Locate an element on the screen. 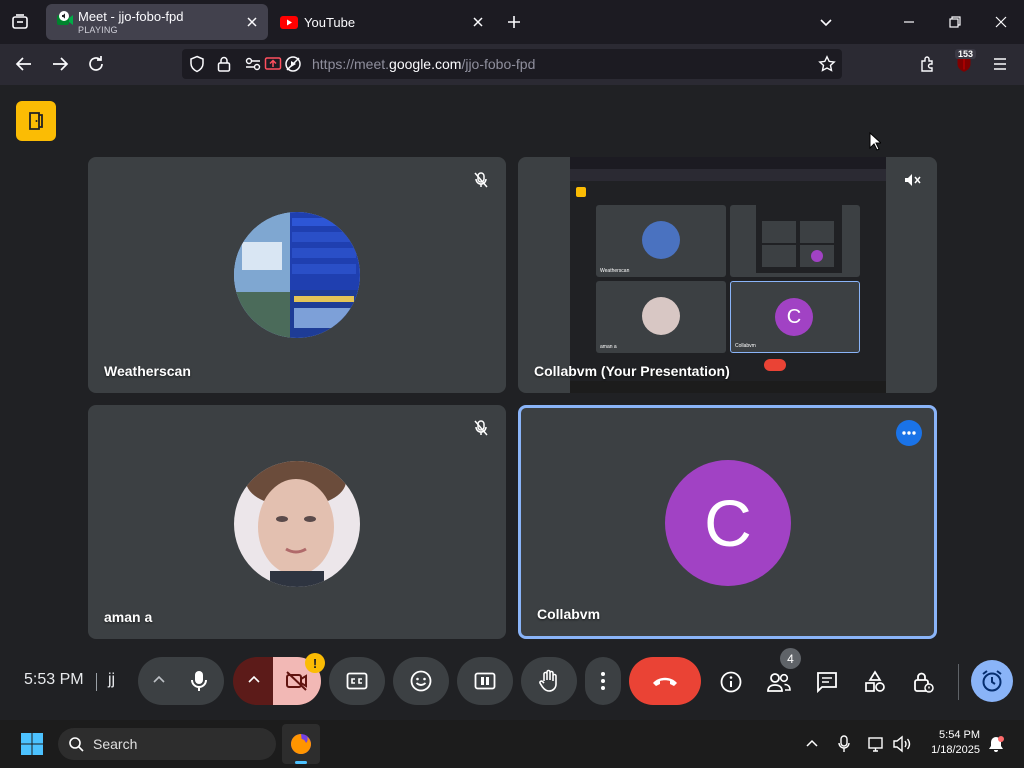 The height and width of the screenshot is (768, 1024). vertical-dots-icon is located at coordinates (603, 681).